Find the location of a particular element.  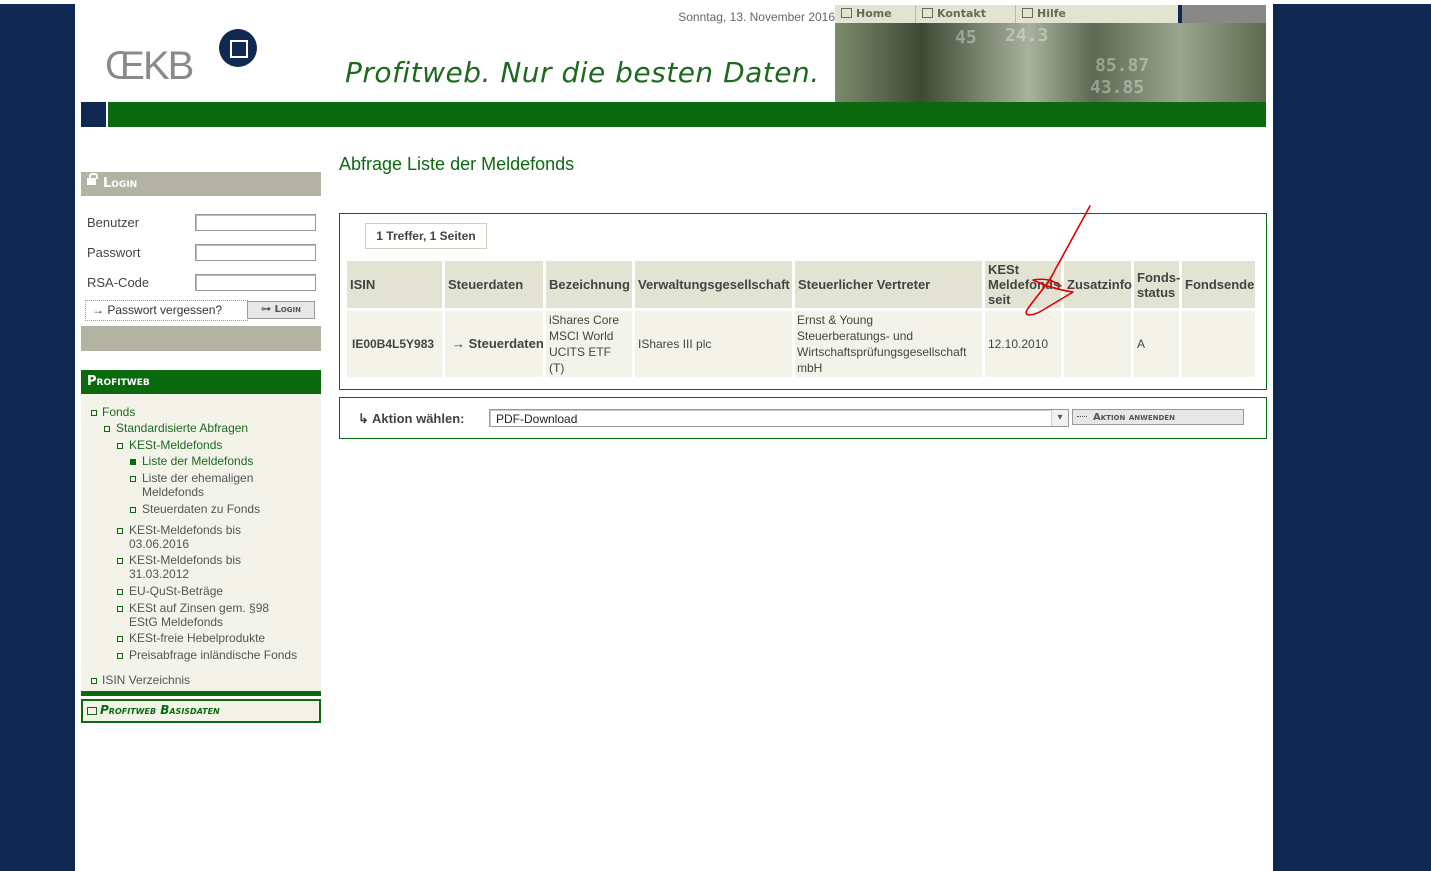

result-count: 1 Treffer, 1 Seiten is located at coordinates (426, 236).